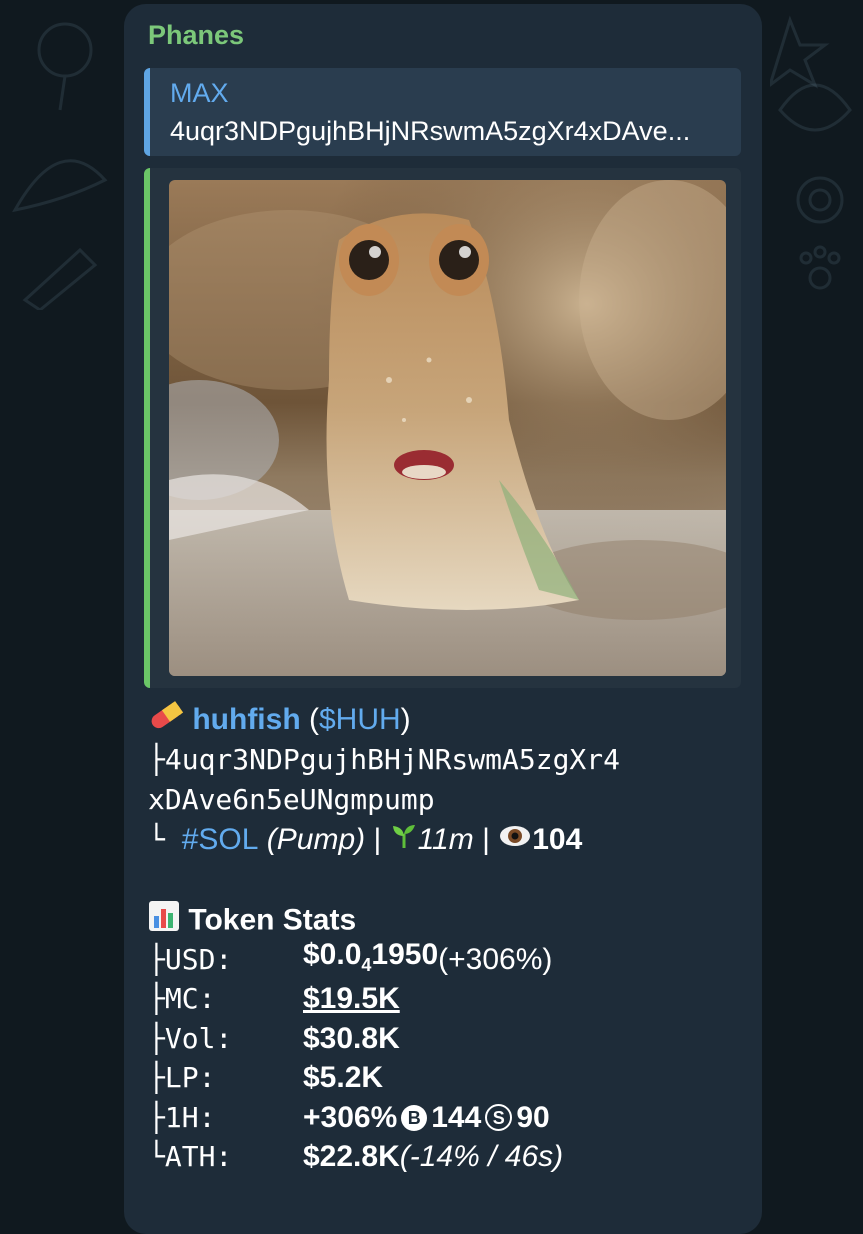  Describe the element at coordinates (414, 1117) in the screenshot. I see `buy-badge-icon: B` at that location.